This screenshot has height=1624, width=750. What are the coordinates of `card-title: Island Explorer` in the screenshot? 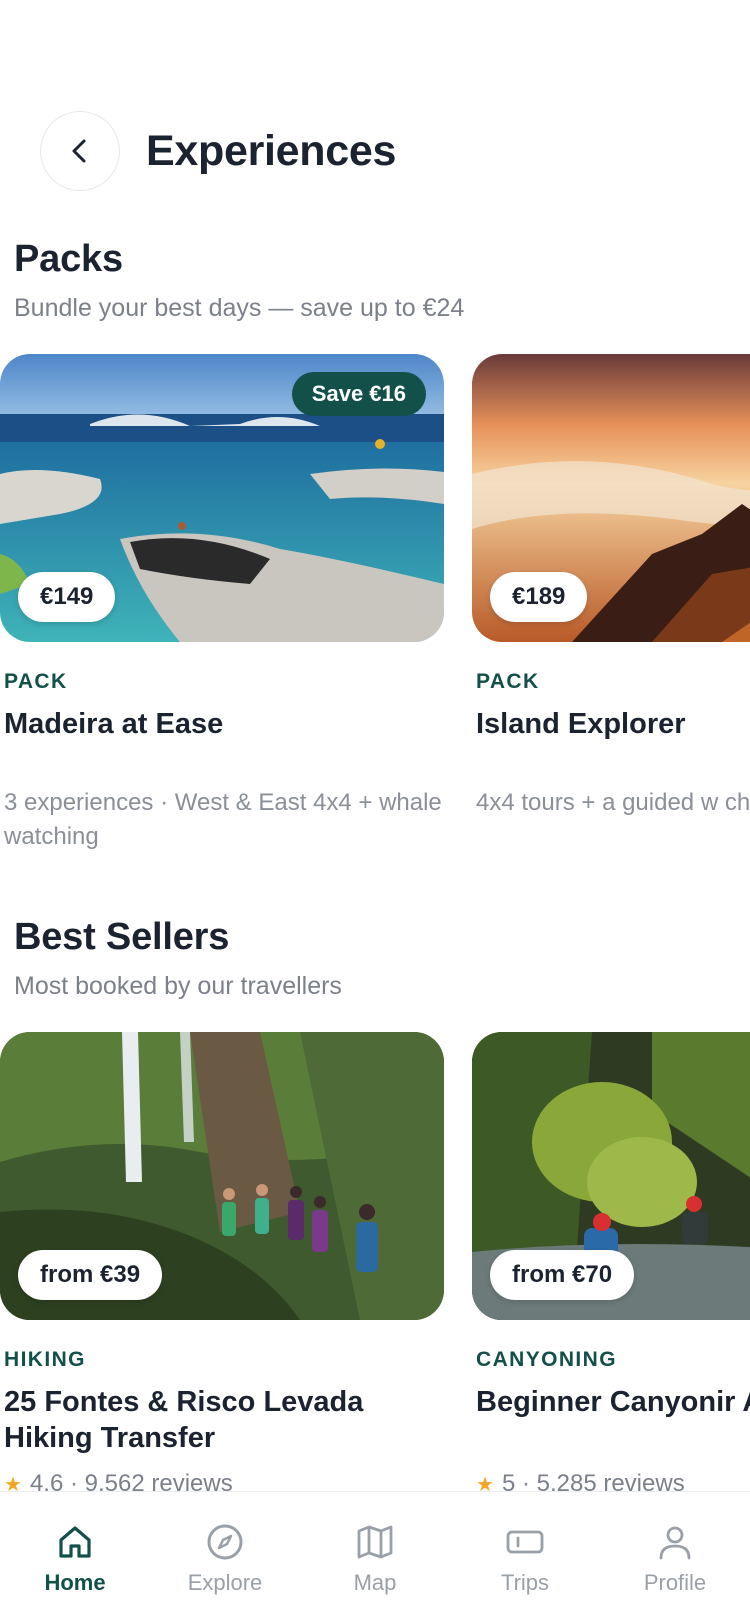 It's located at (613, 724).